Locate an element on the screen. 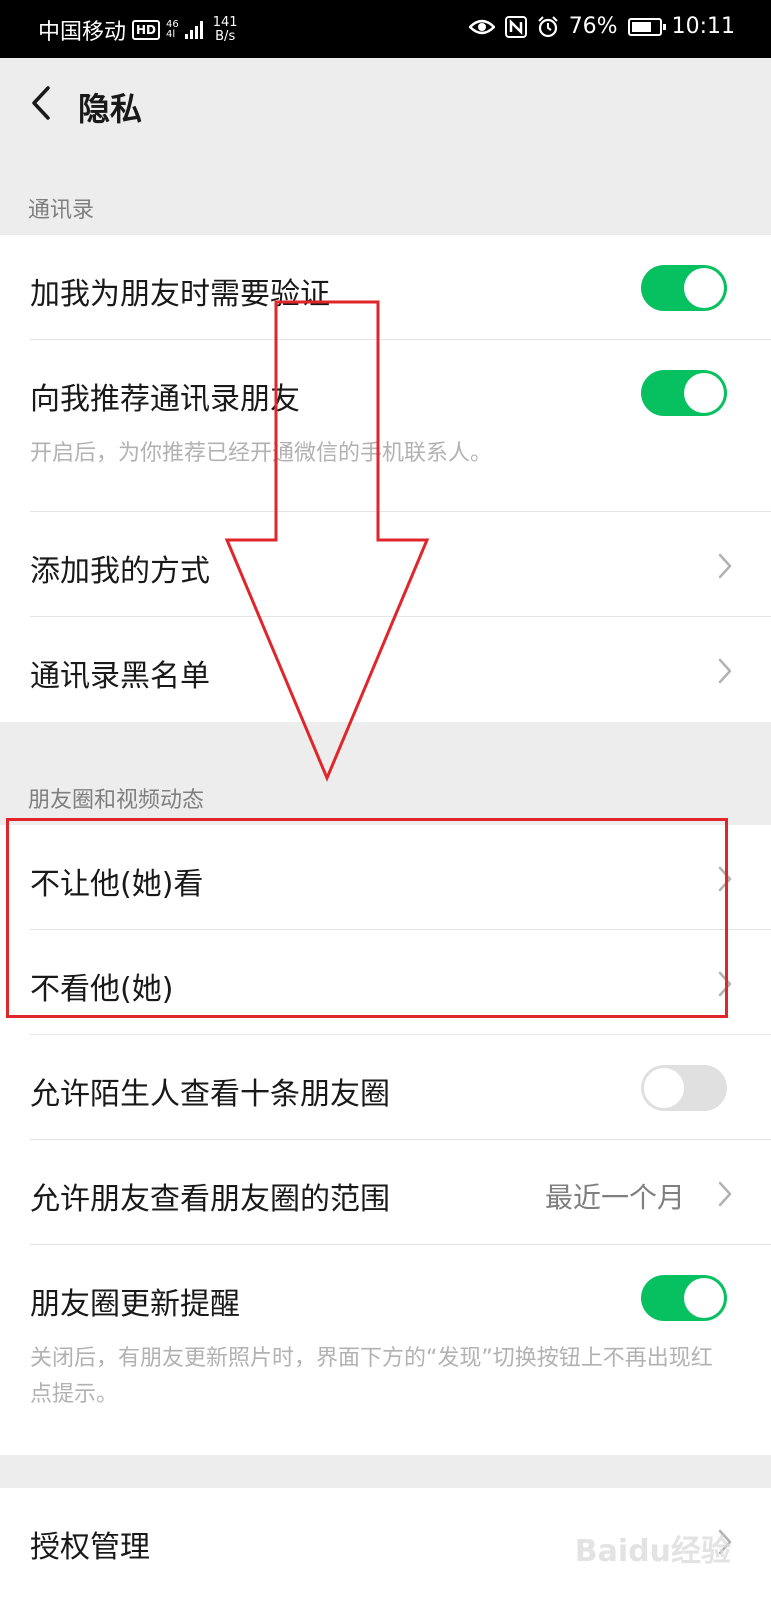 This screenshot has height=1600, width=771. row-strangers-view-ten: 允许陌生人查看十条朋友圈 is located at coordinates (385, 1087).